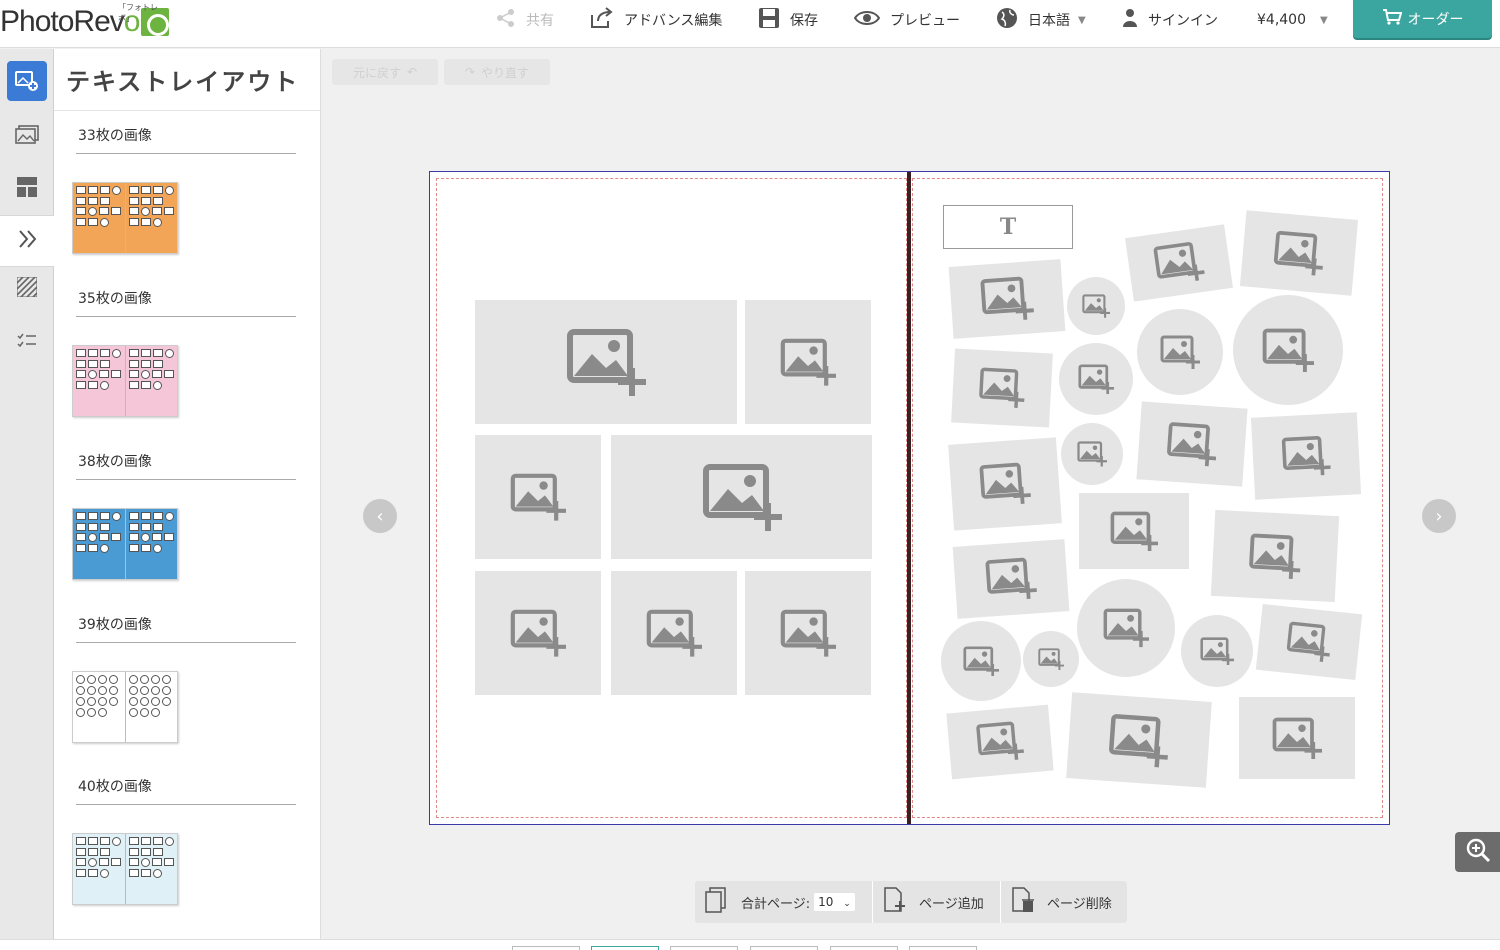  What do you see at coordinates (27, 189) in the screenshot?
I see `rail-layouts` at bounding box center [27, 189].